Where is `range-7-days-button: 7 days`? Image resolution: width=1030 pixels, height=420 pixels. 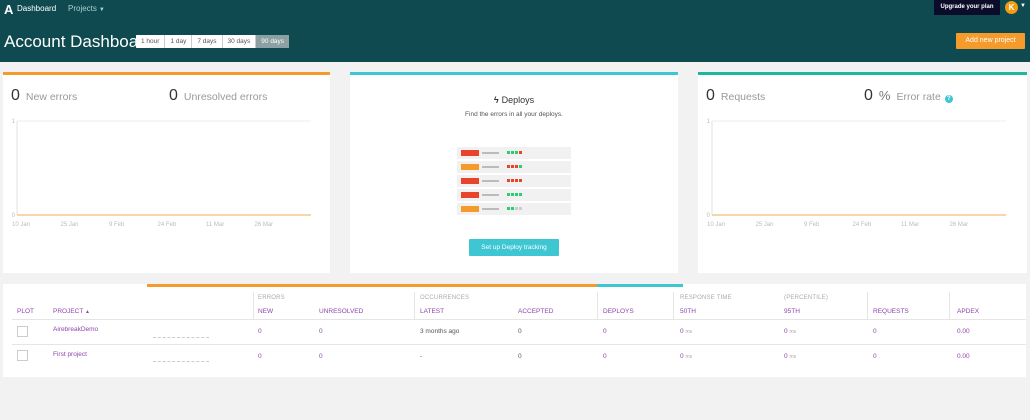 range-7-days-button: 7 days is located at coordinates (207, 41).